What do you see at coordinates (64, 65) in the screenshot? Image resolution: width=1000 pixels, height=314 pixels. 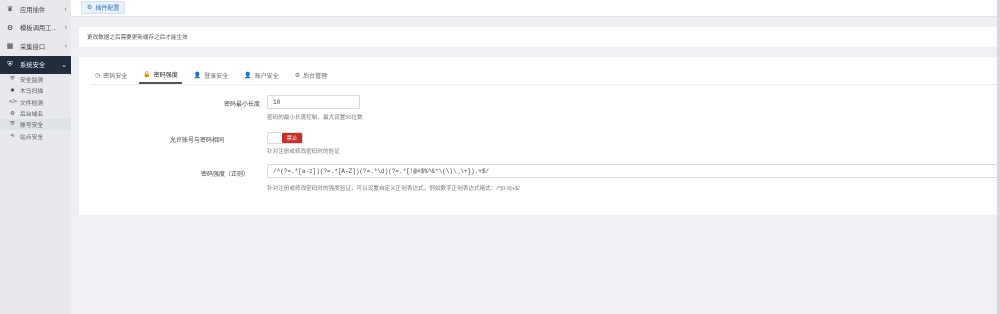 I see `chevron-down-icon: ⌄` at bounding box center [64, 65].